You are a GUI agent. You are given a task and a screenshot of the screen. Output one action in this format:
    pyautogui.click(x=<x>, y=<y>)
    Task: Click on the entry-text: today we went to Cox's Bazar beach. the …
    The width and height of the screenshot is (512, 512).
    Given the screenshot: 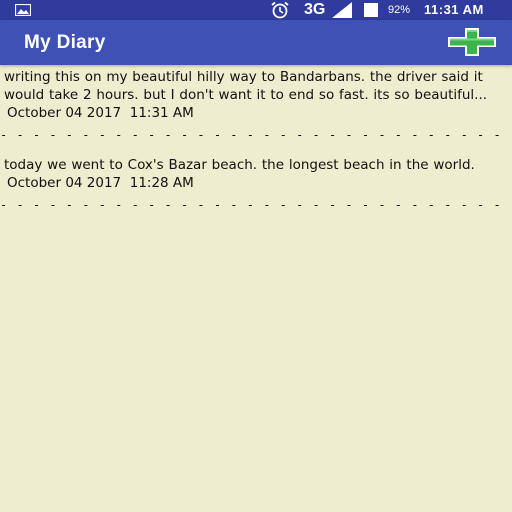 What is the action you would take?
    pyautogui.click(x=239, y=165)
    